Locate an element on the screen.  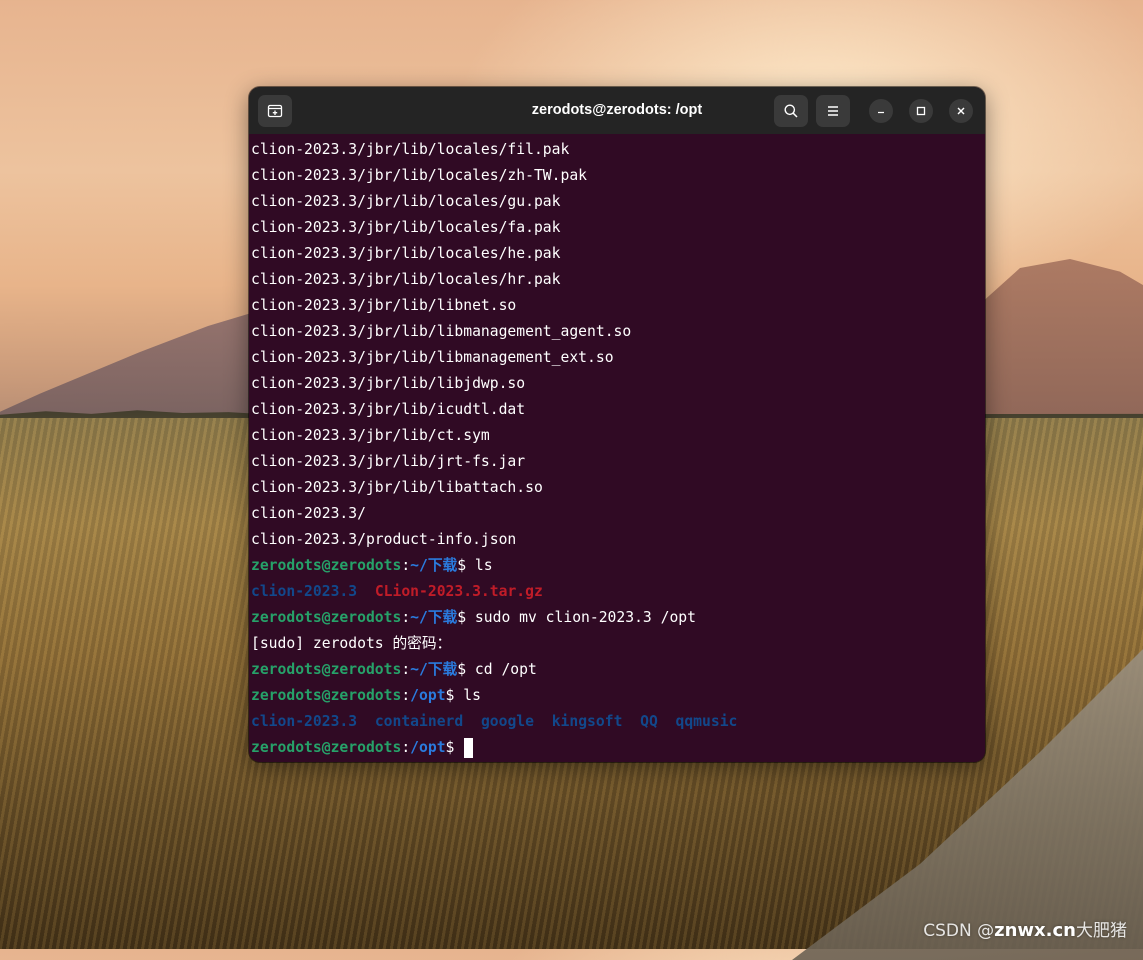
hamburger-menu-icon is located at coordinates (833, 111).